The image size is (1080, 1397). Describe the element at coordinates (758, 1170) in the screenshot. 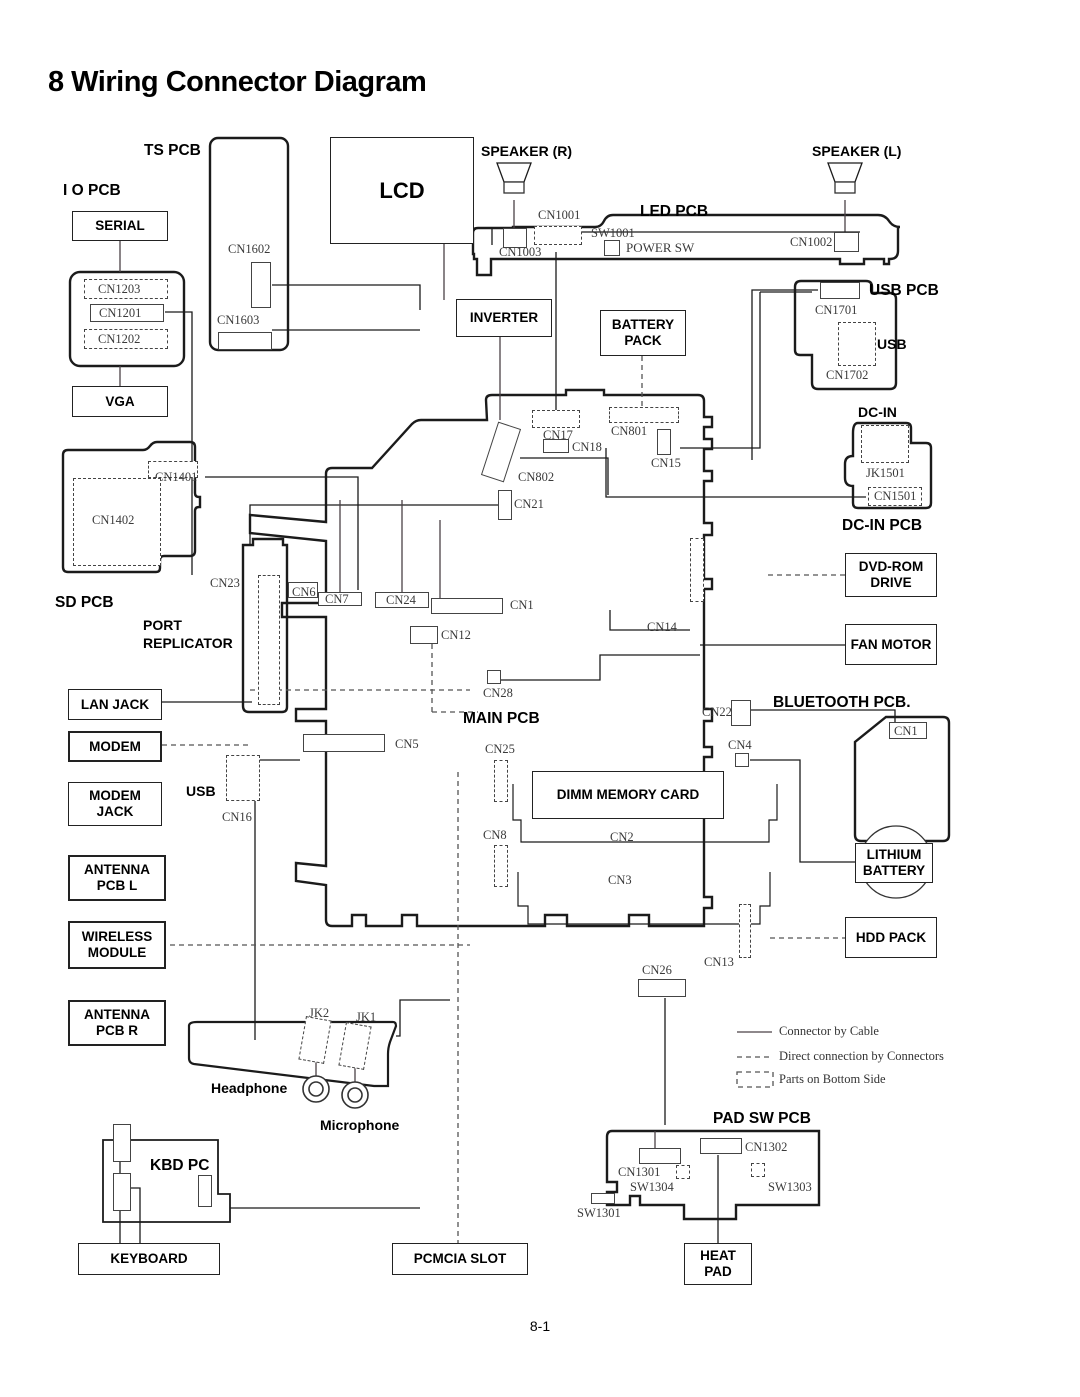

I see `pad-sw1303` at that location.